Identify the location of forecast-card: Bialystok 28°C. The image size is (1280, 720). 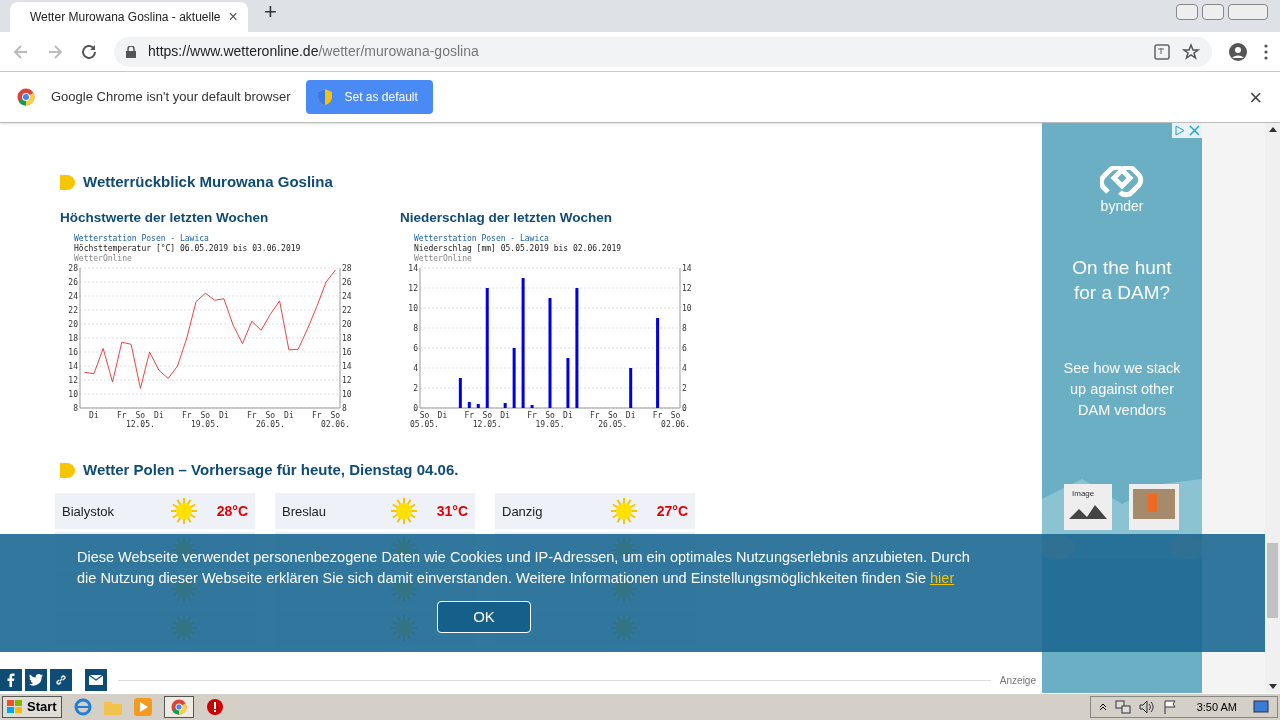
(155, 511).